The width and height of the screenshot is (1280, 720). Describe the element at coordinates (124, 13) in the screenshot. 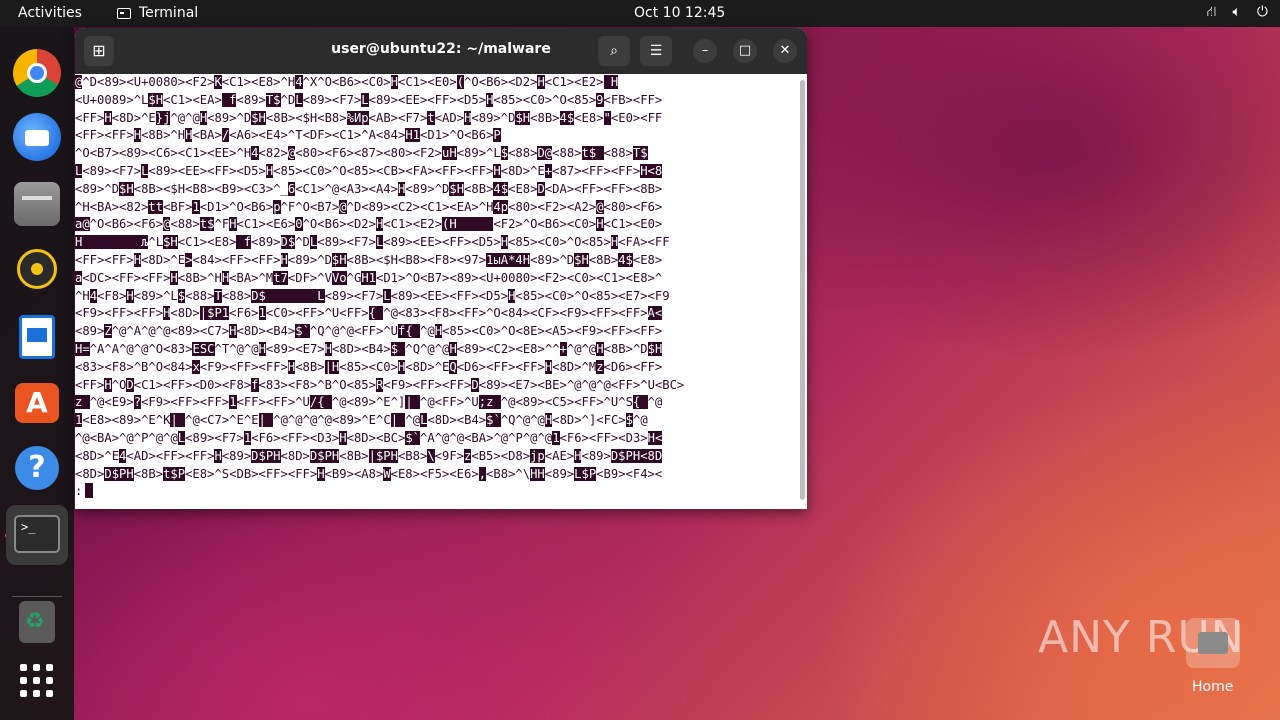

I see `terminal-icon` at that location.